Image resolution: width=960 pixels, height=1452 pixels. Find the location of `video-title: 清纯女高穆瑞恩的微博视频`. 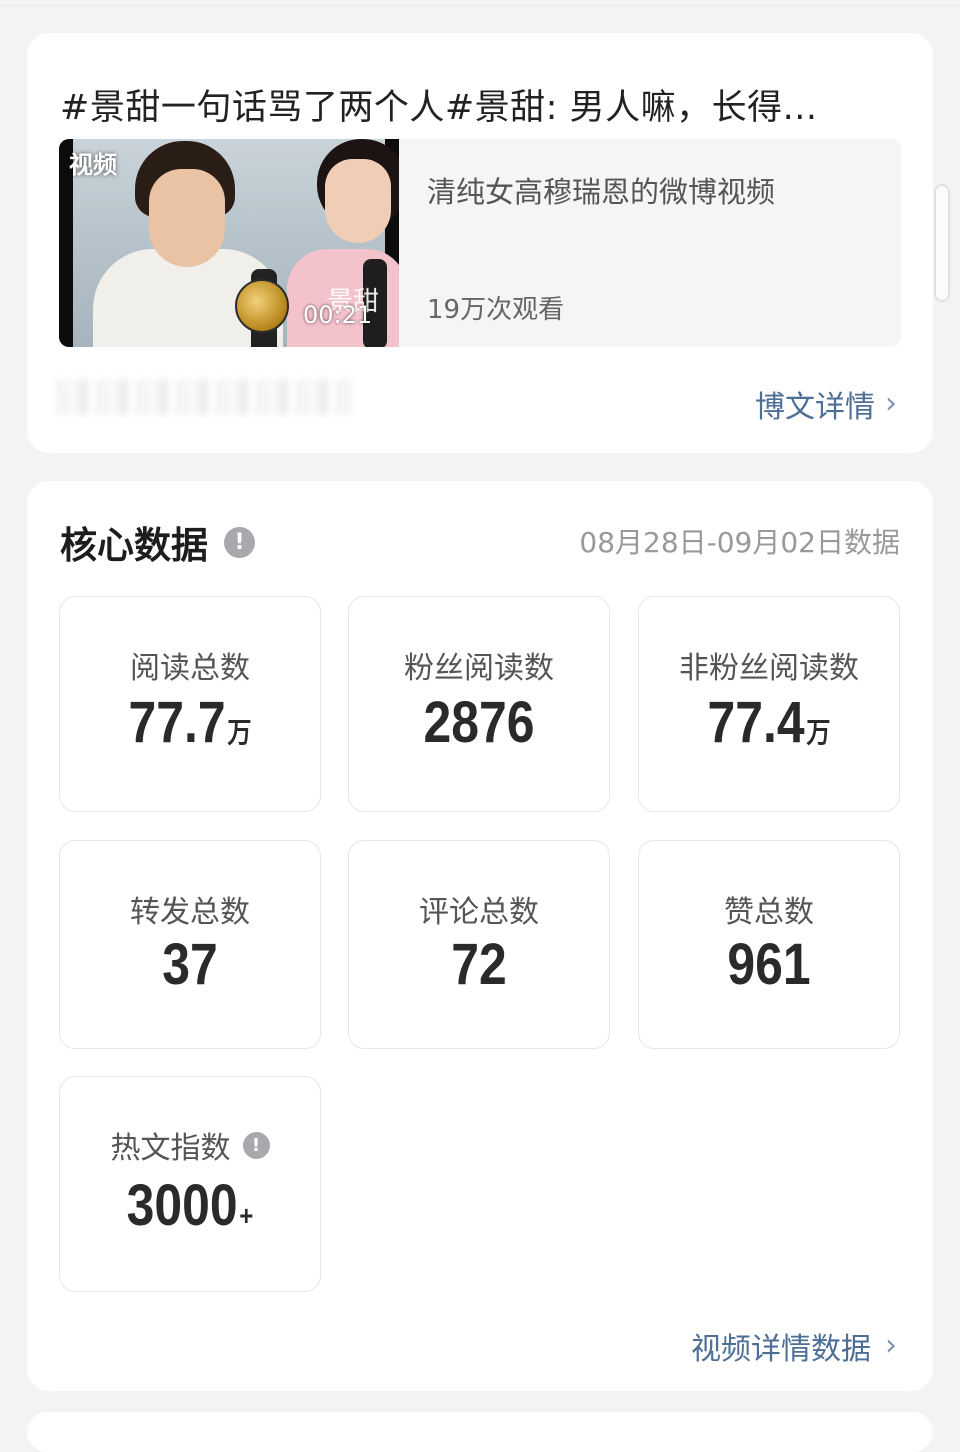

video-title: 清纯女高穆瑞恩的微博视频 is located at coordinates (601, 190).